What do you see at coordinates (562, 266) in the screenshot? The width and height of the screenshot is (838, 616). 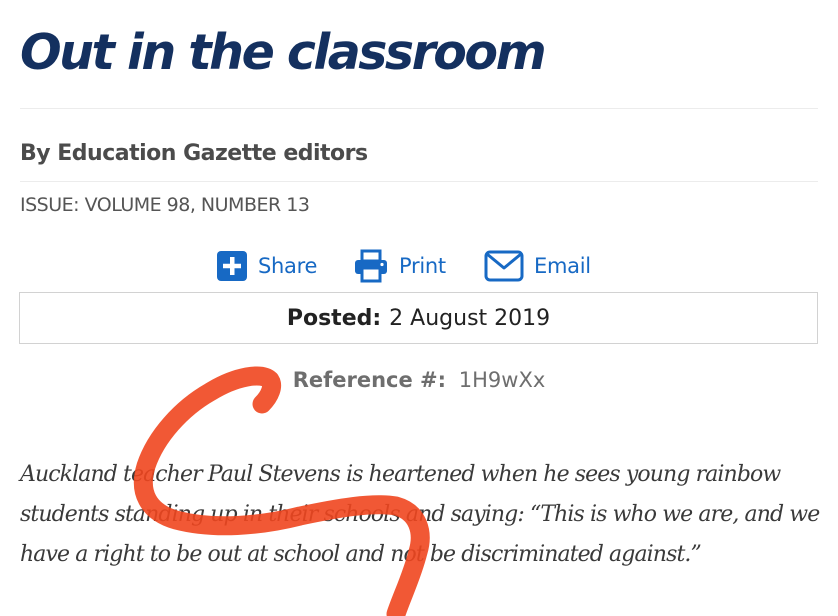 I see `email-label: Email` at bounding box center [562, 266].